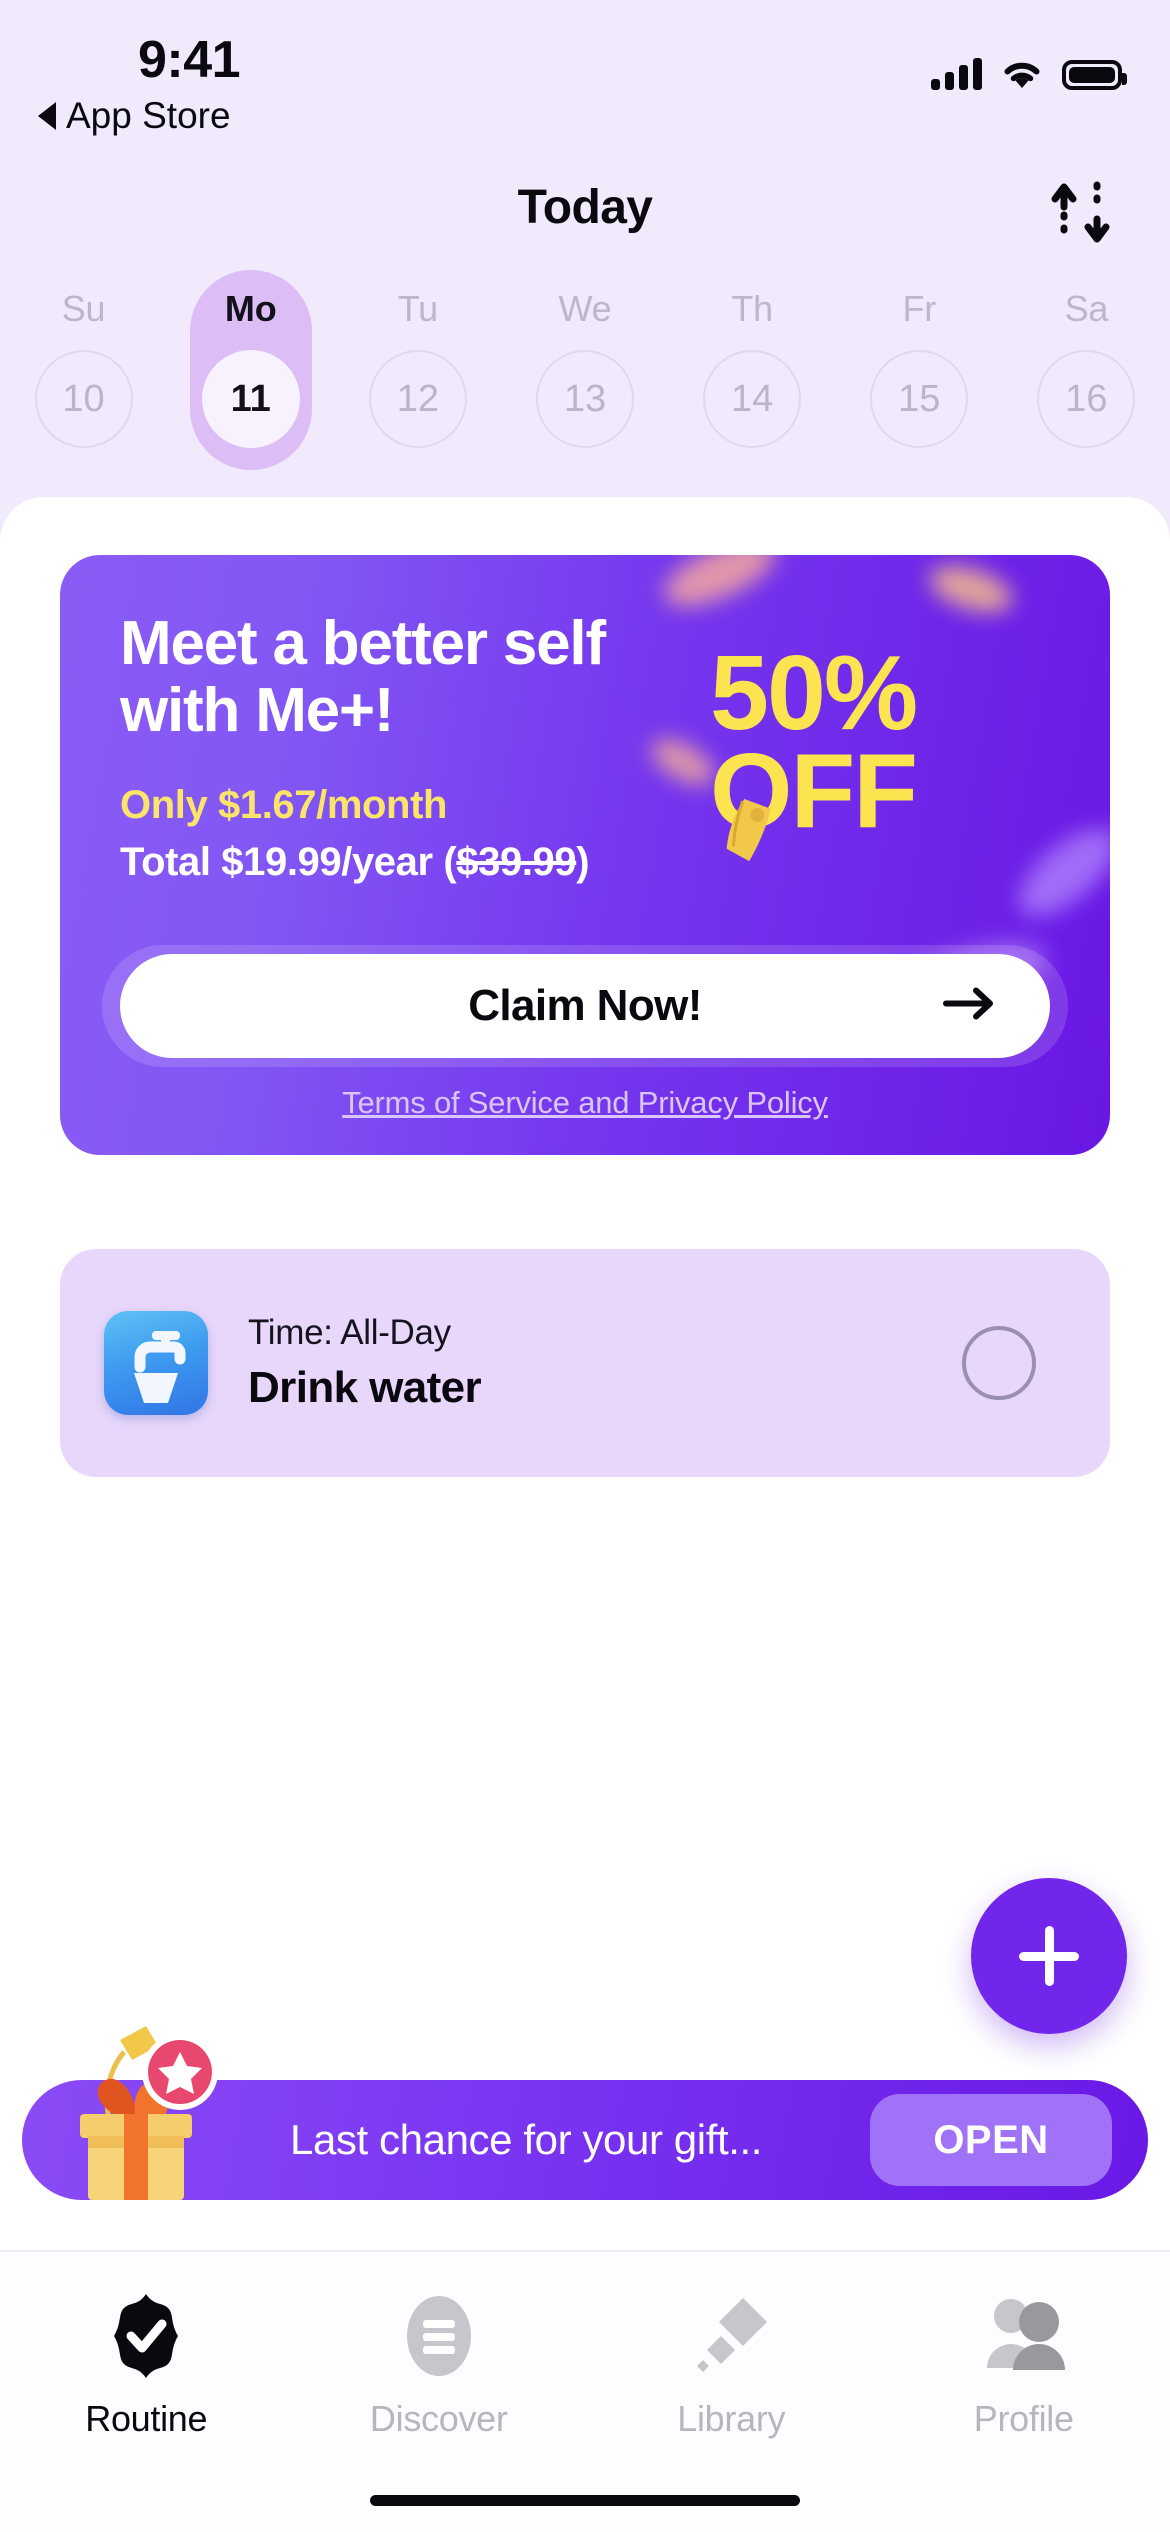 The height and width of the screenshot is (2532, 1170). I want to click on week-day-mo: Mo 11, so click(250, 385).